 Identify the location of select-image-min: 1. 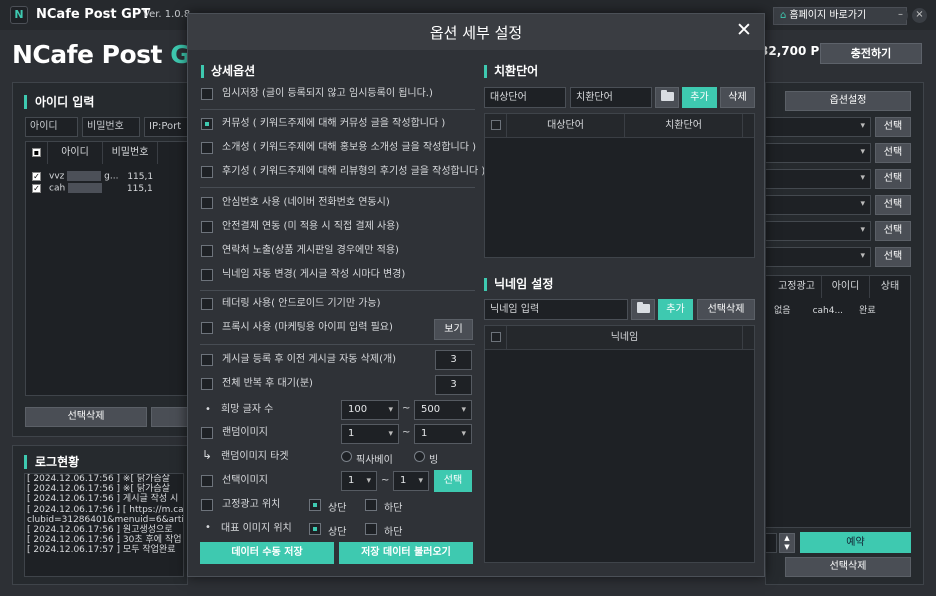
(359, 481).